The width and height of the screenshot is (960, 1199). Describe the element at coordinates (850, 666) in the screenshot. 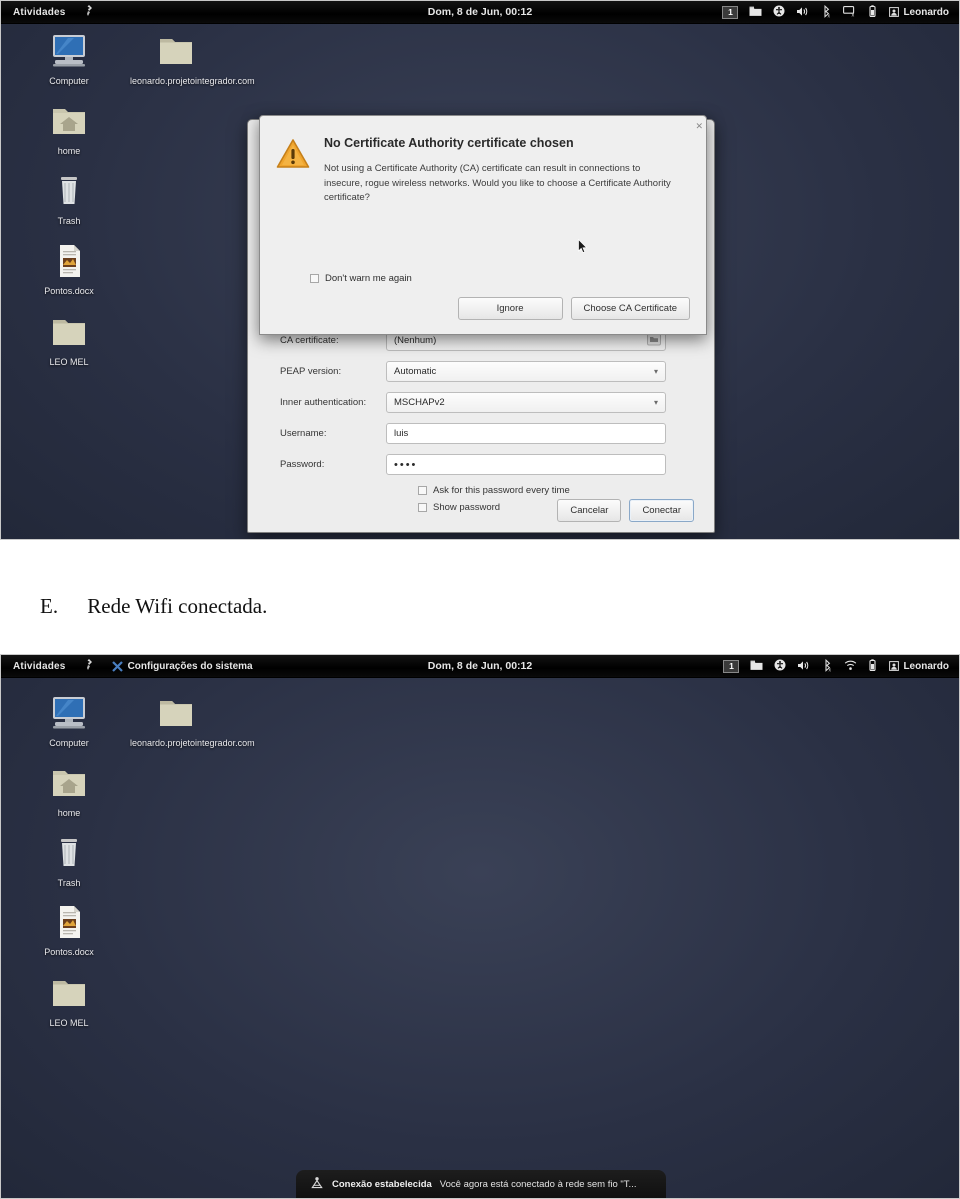

I see `wifi-icon` at that location.